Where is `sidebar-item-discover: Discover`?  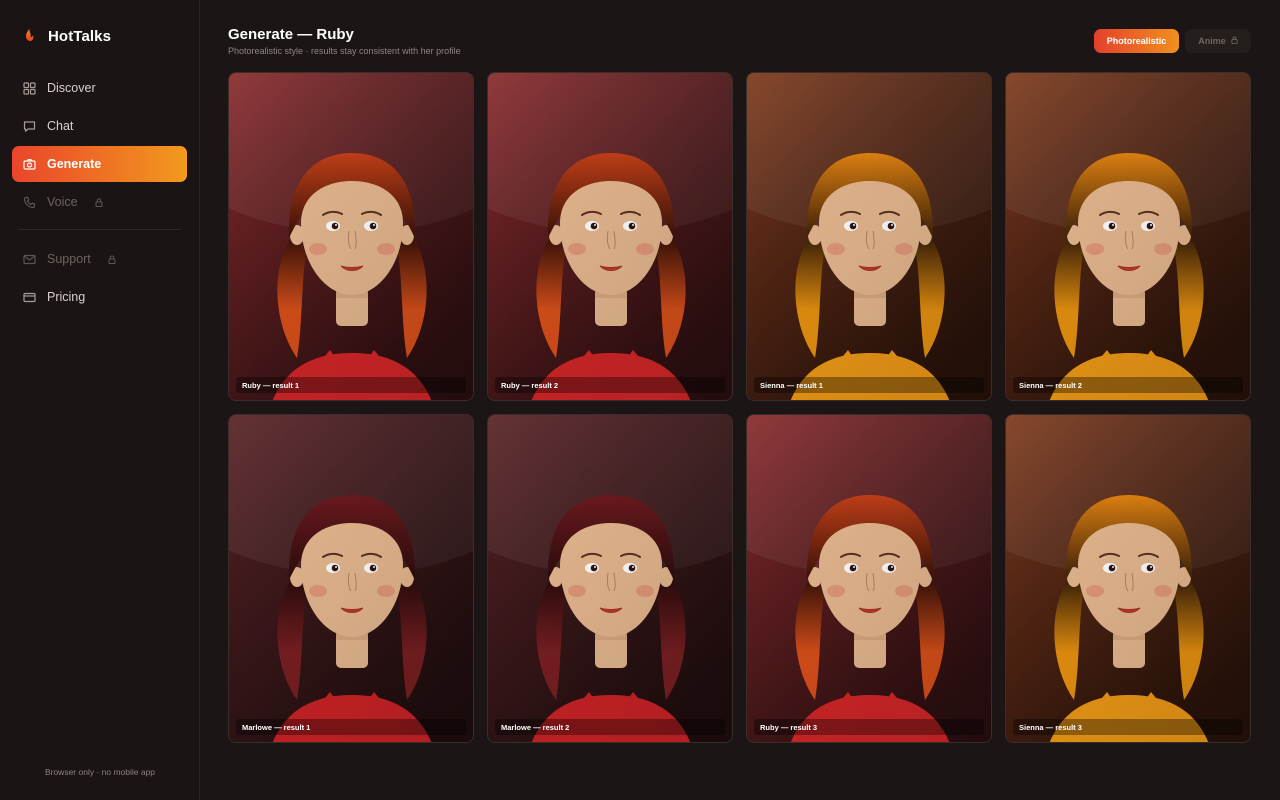
sidebar-item-discover: Discover is located at coordinates (99, 88).